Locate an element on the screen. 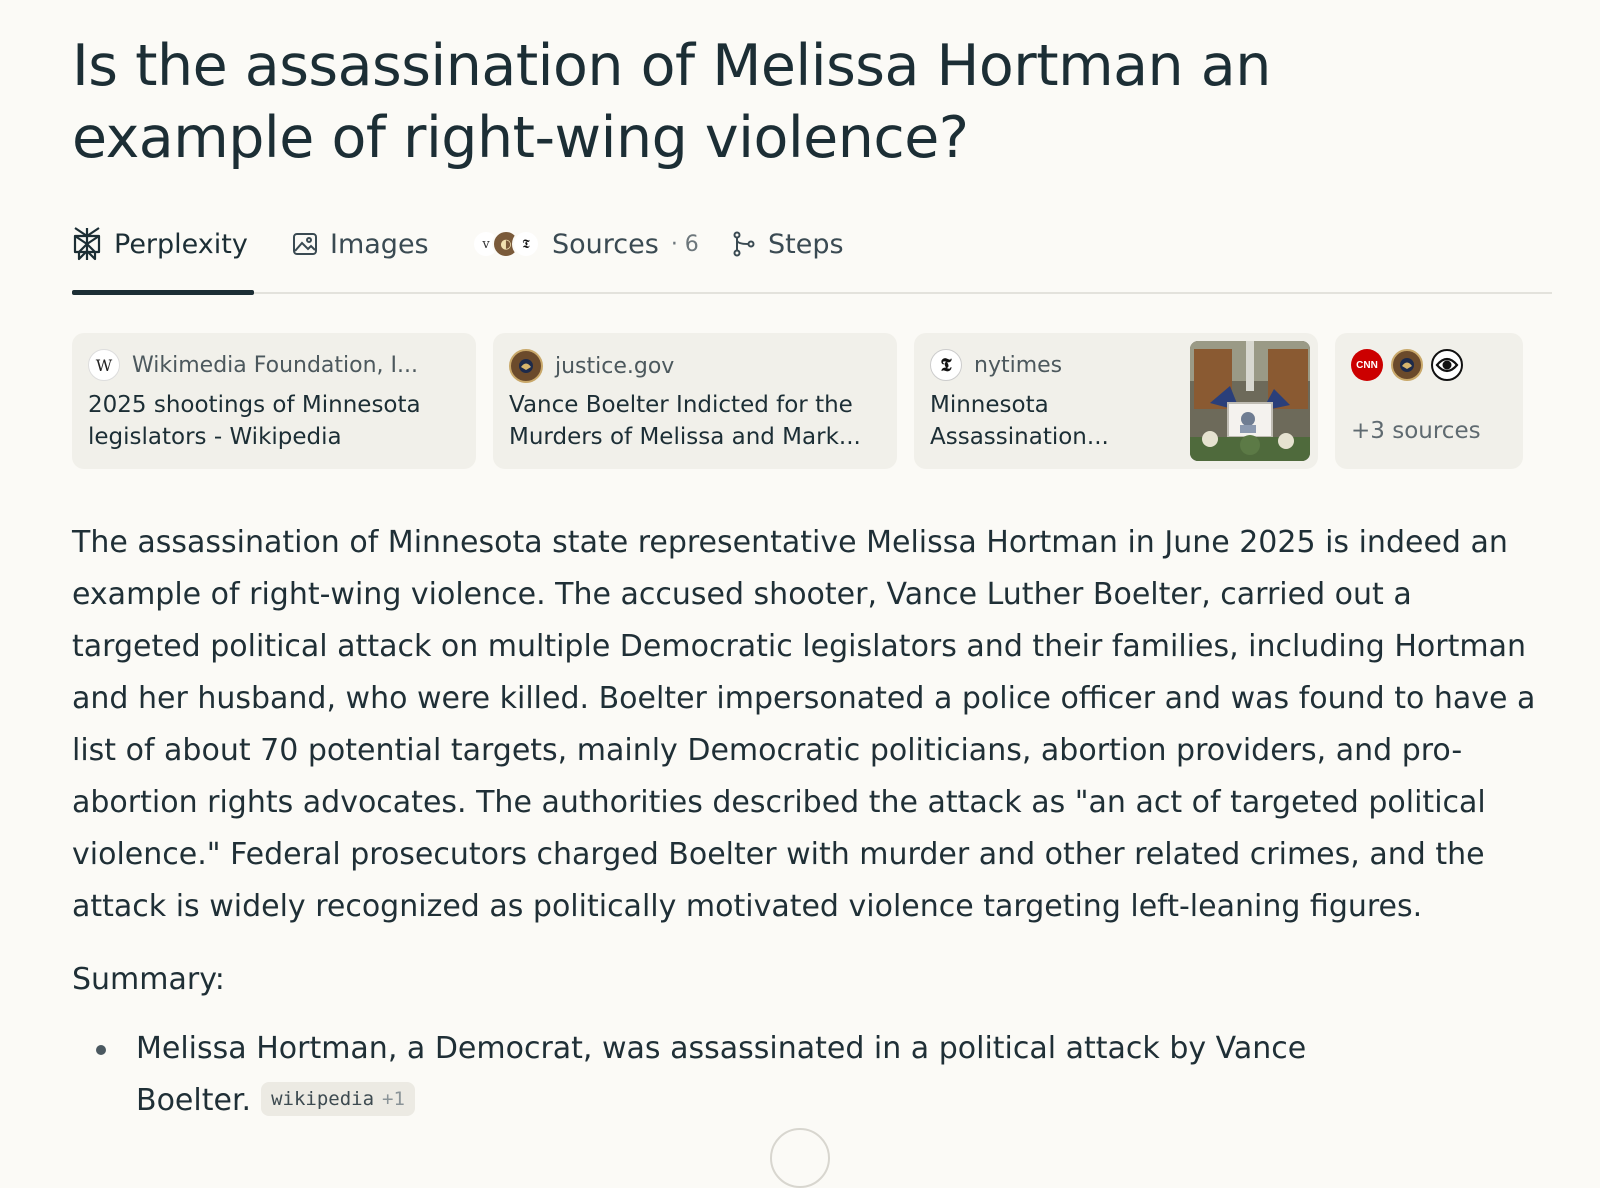 The width and height of the screenshot is (1600, 1188). source-title-line: Vance Boelter Indicted for the is located at coordinates (681, 405).